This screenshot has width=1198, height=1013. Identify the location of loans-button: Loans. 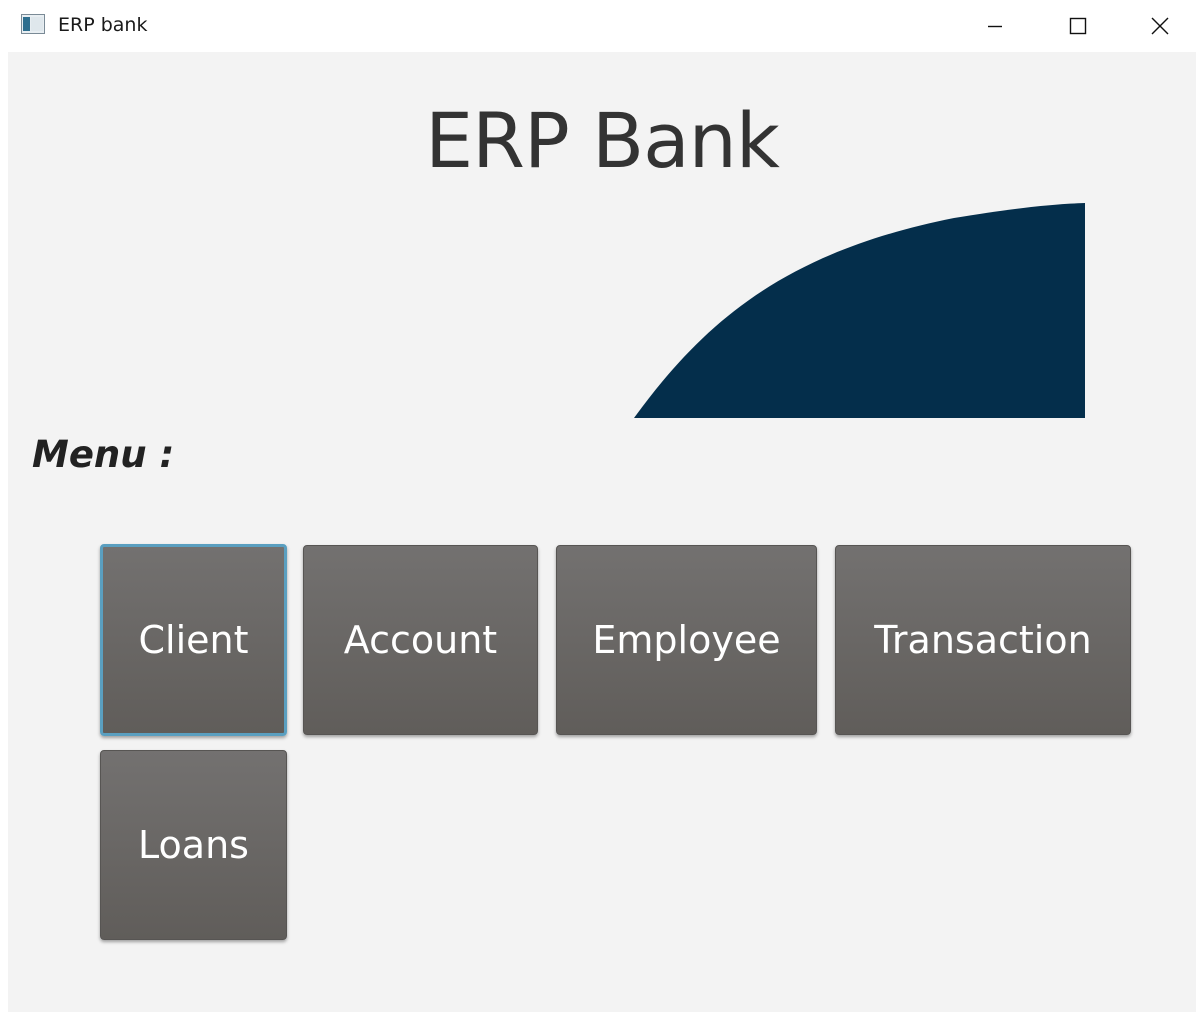
(193, 845).